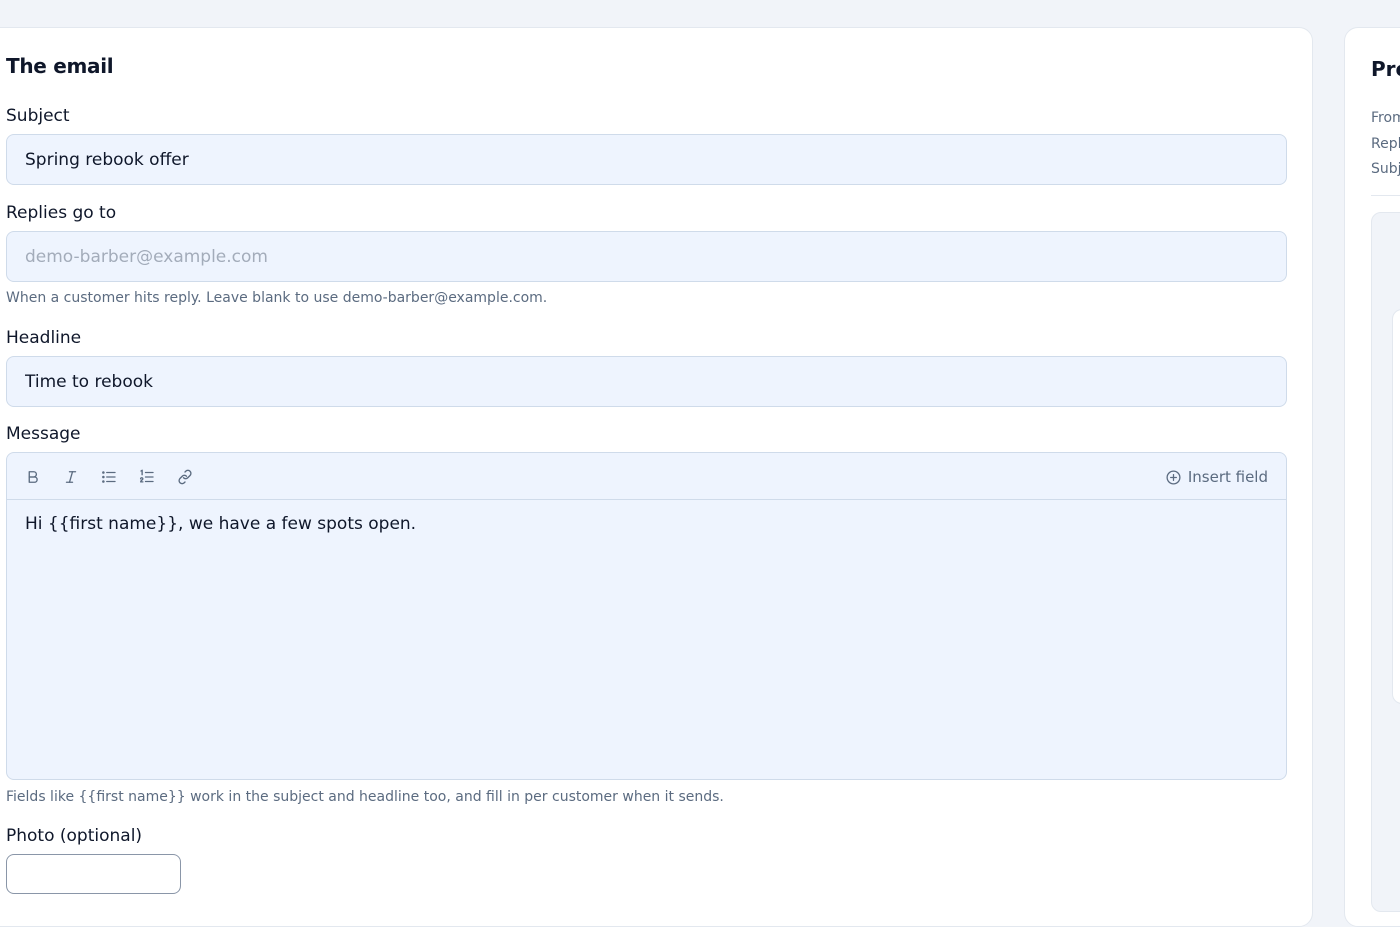 The height and width of the screenshot is (927, 1400). Describe the element at coordinates (71, 477) in the screenshot. I see `italic-icon` at that location.